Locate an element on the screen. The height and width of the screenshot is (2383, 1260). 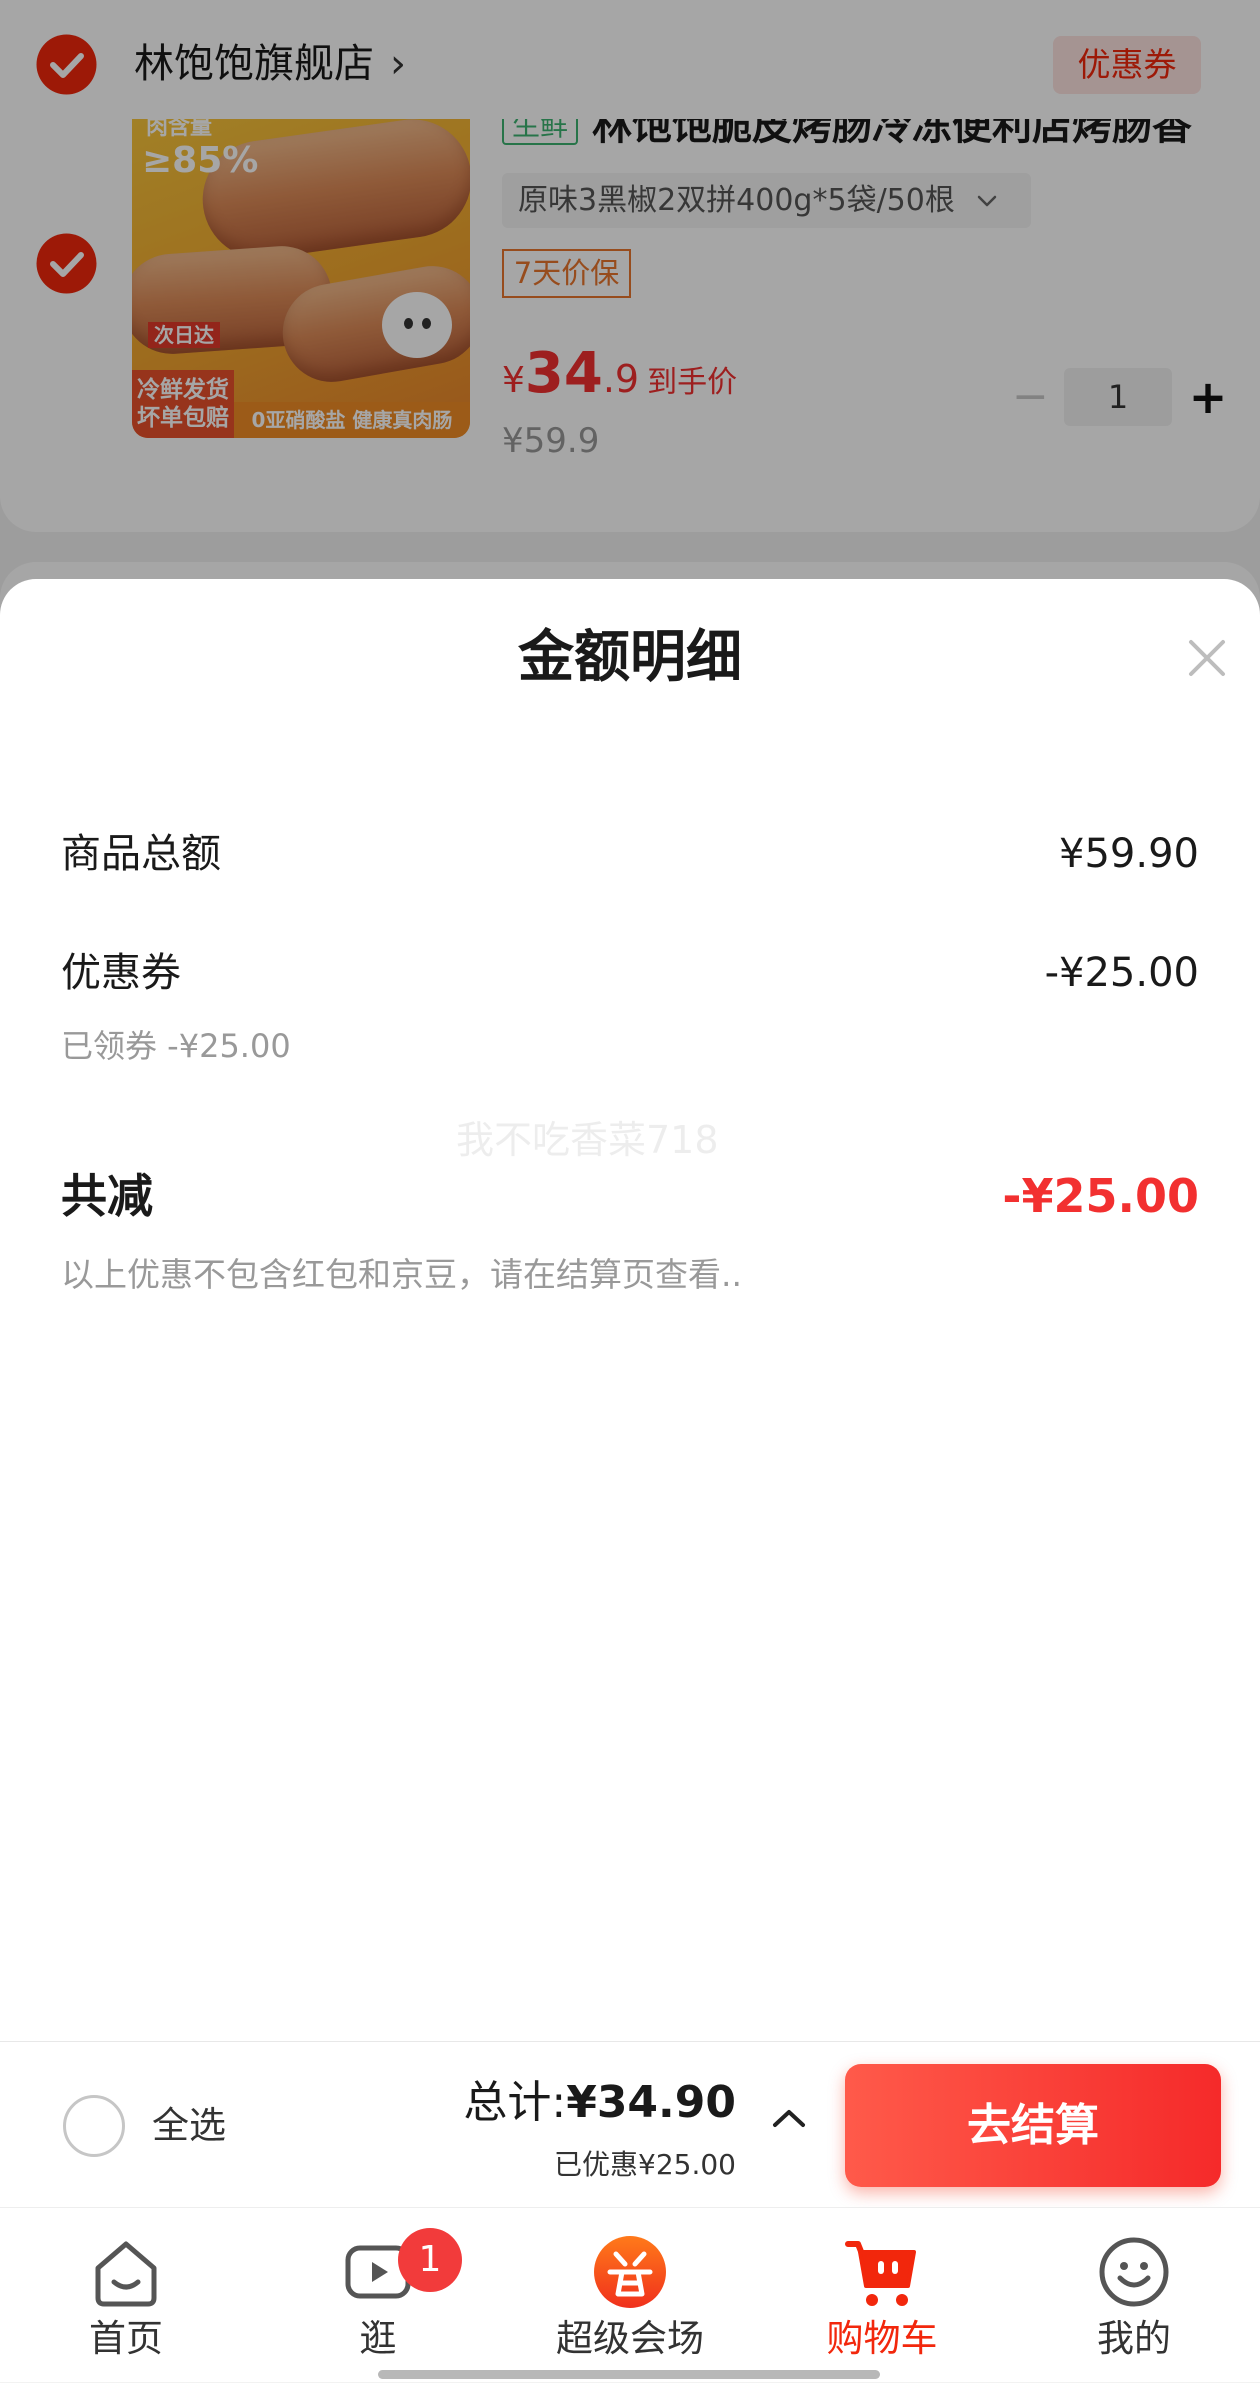
venue-icon is located at coordinates (630, 2272).